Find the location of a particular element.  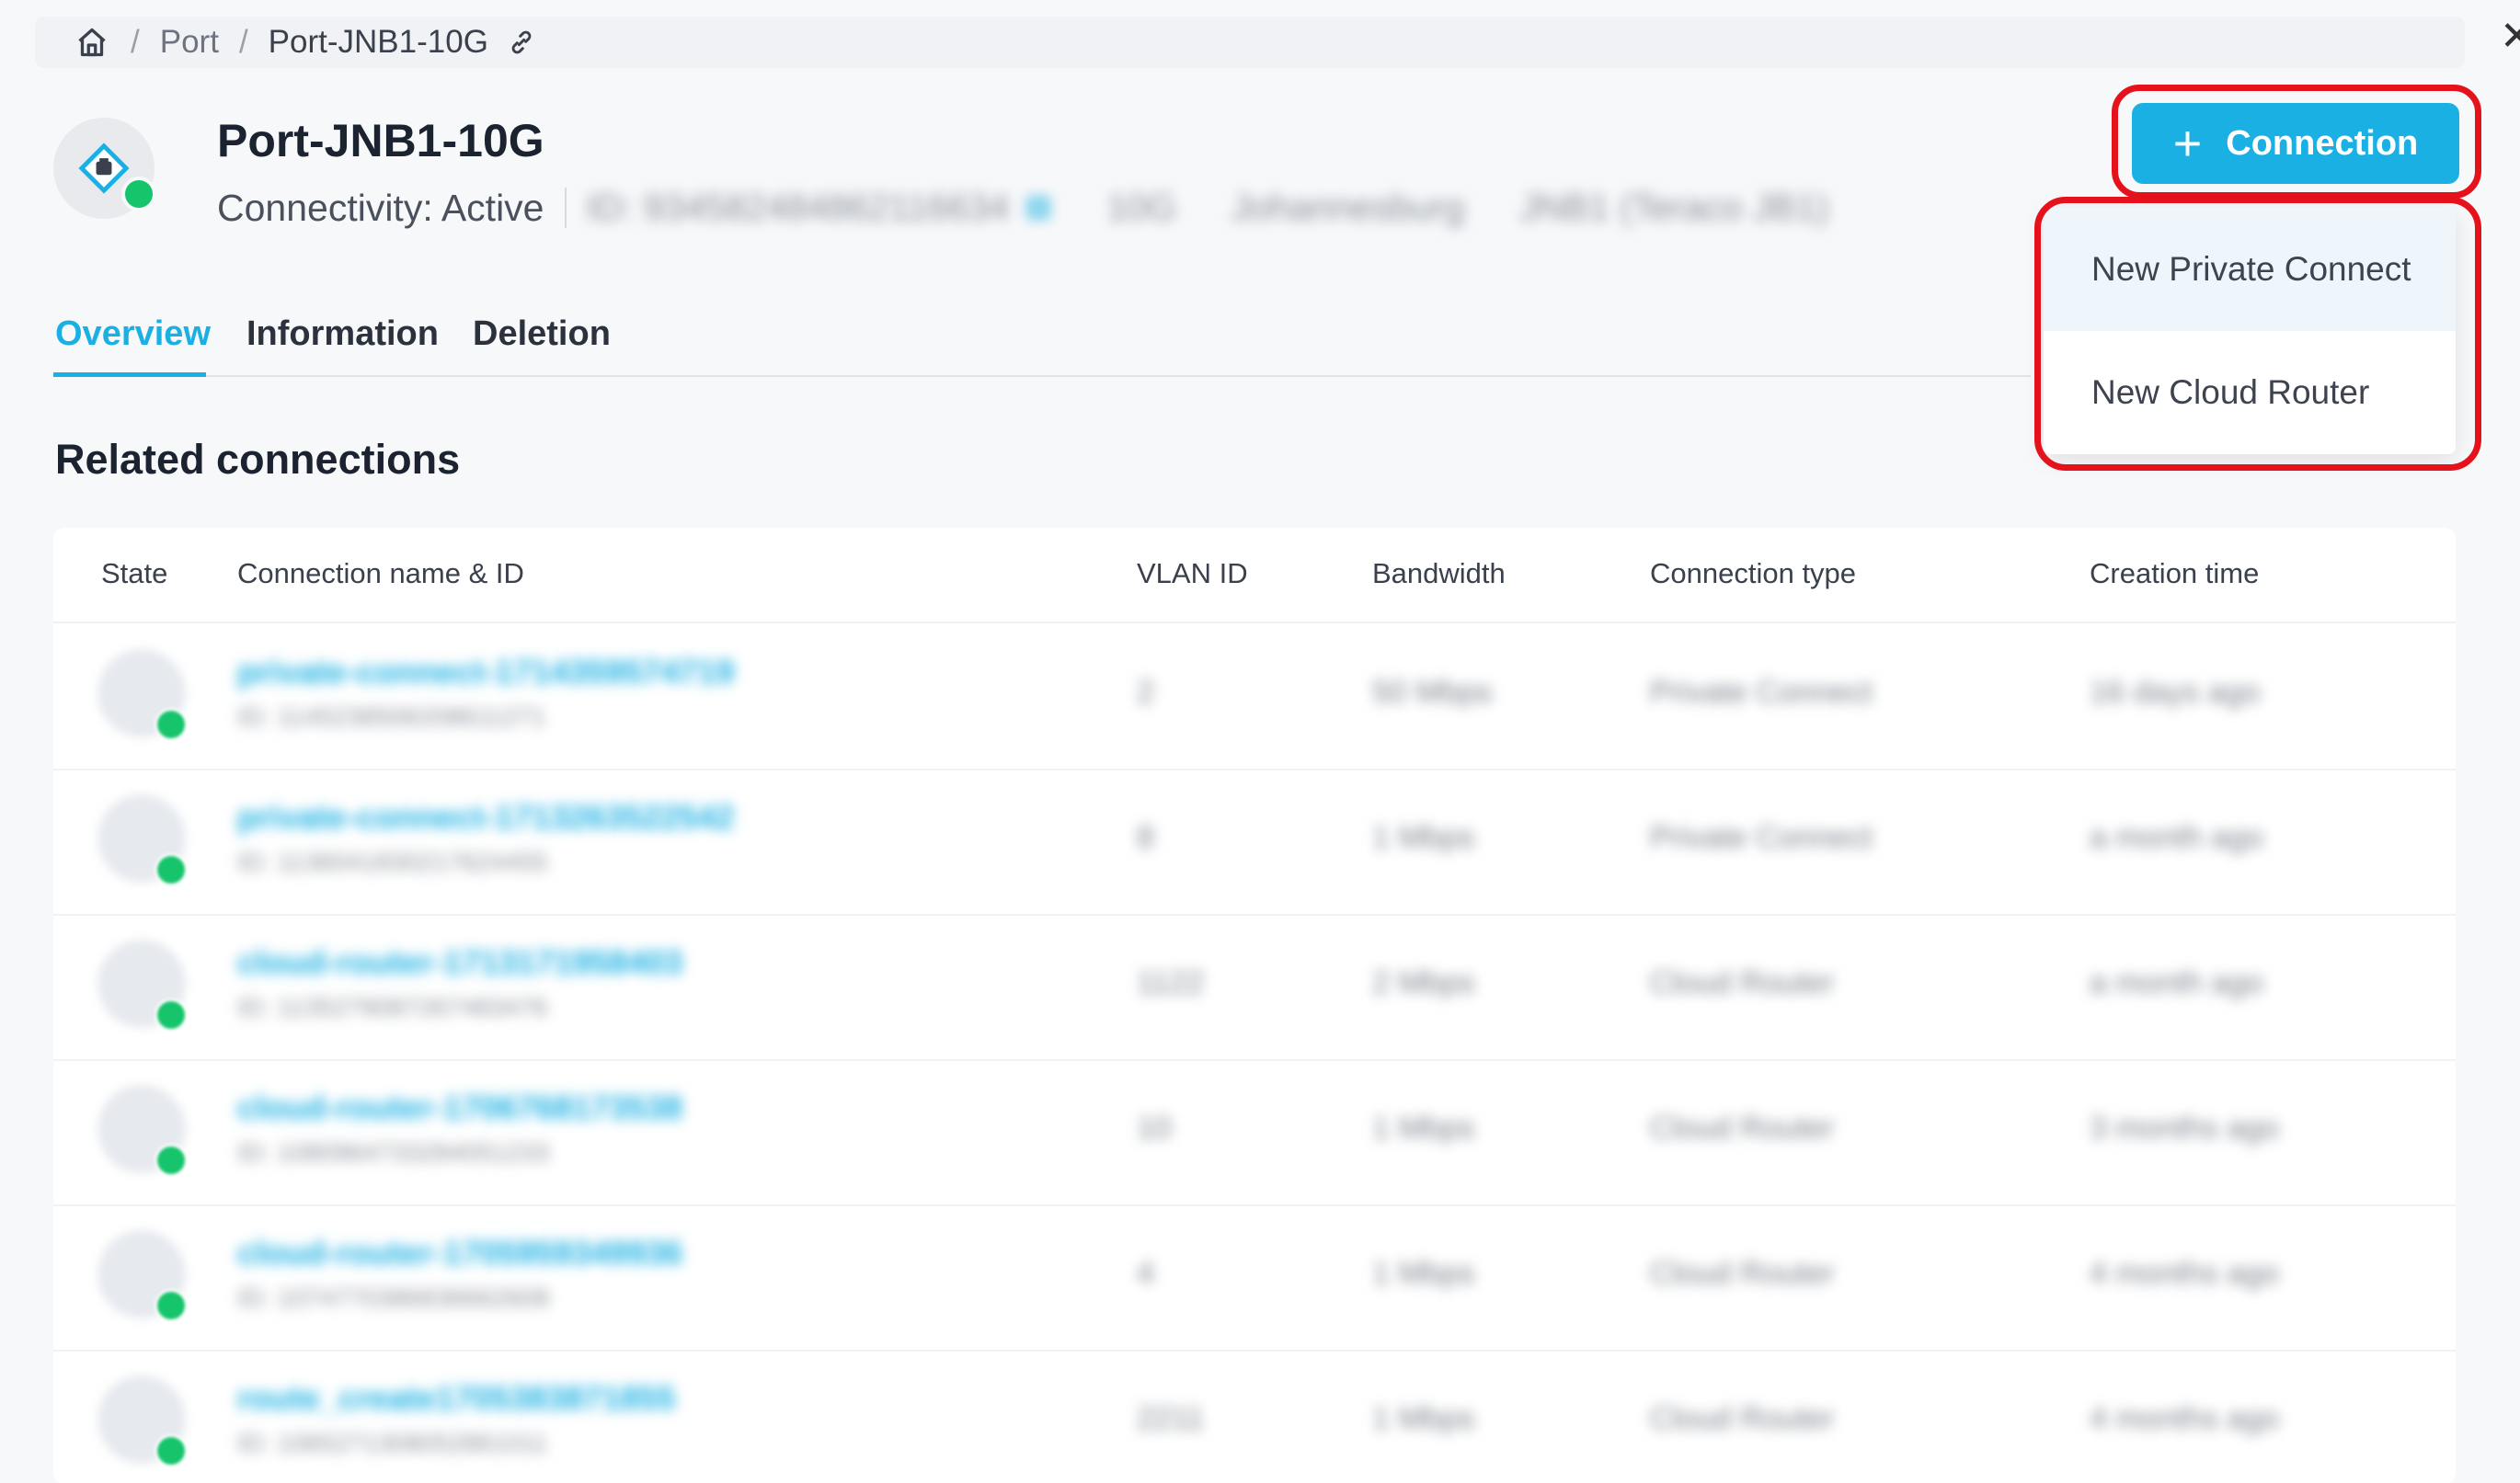

vlan-id: 1122 is located at coordinates (1171, 982).